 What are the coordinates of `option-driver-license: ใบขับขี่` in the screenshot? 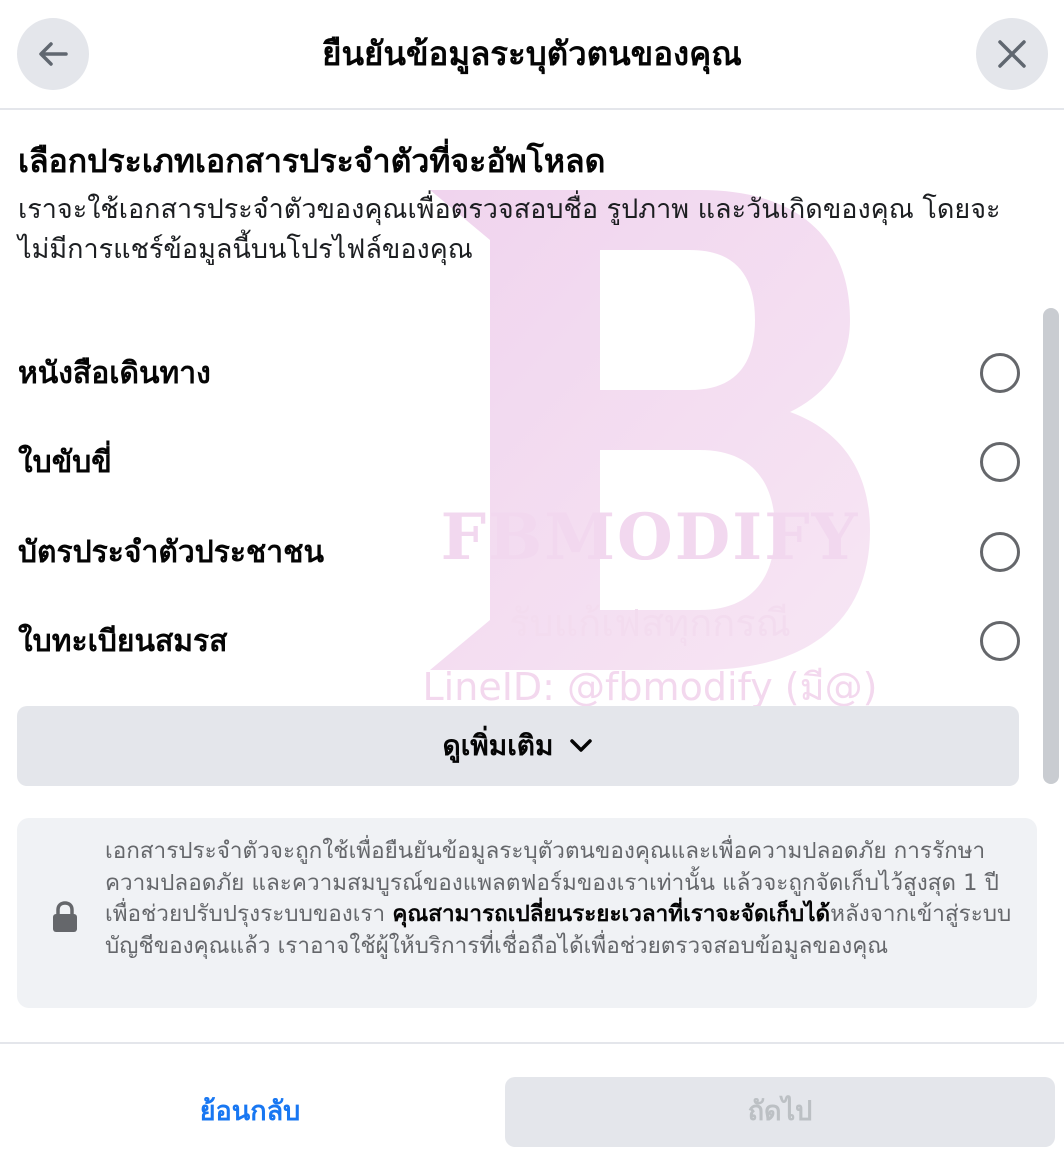 It's located at (518, 462).